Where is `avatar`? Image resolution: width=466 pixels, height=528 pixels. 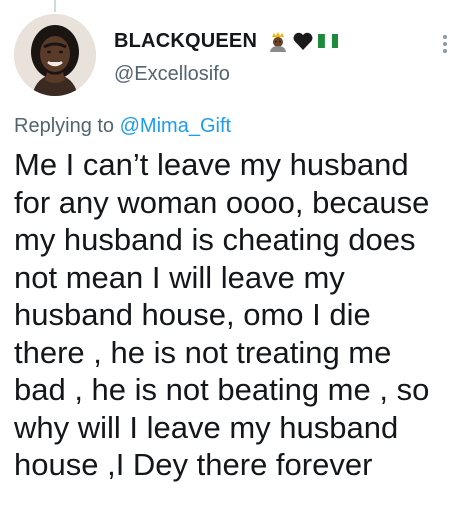
avatar is located at coordinates (55, 55).